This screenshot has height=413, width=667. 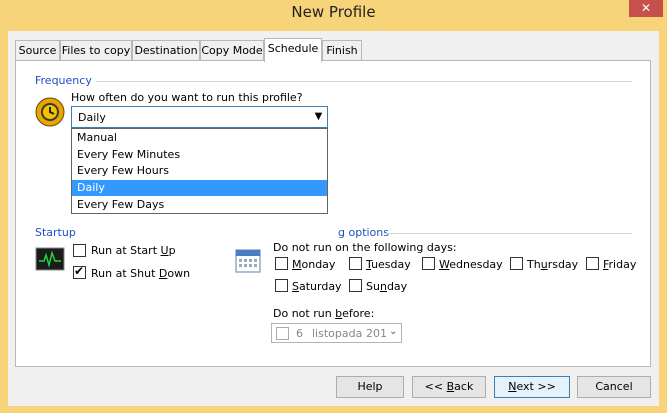 What do you see at coordinates (199, 155) in the screenshot?
I see `frequency-option-every-few-minutes: Every Few Minutes` at bounding box center [199, 155].